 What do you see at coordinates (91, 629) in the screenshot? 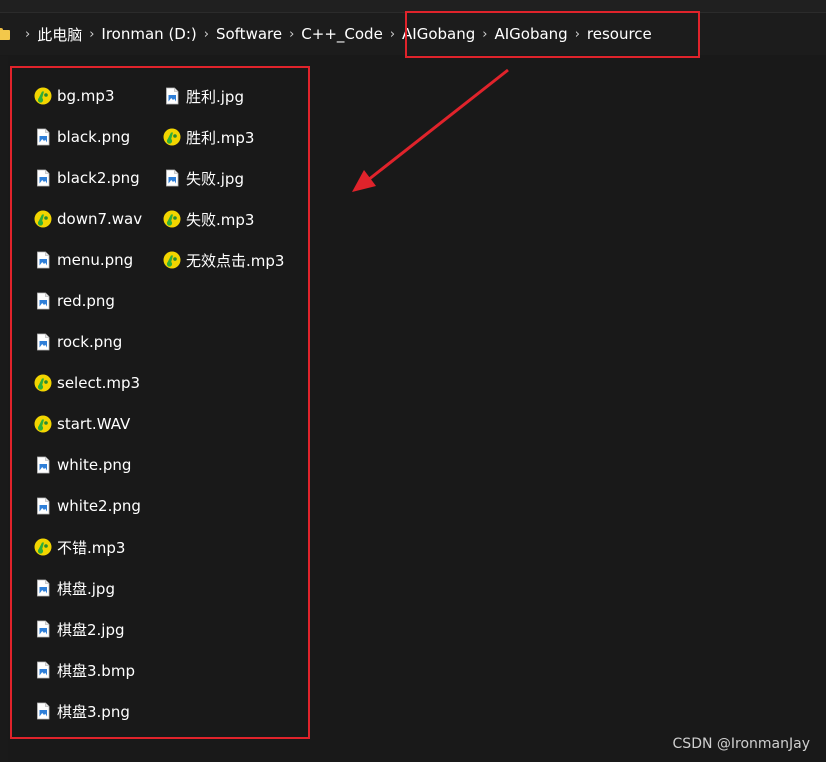
I see `file-name: 棋盘2.jpg` at bounding box center [91, 629].